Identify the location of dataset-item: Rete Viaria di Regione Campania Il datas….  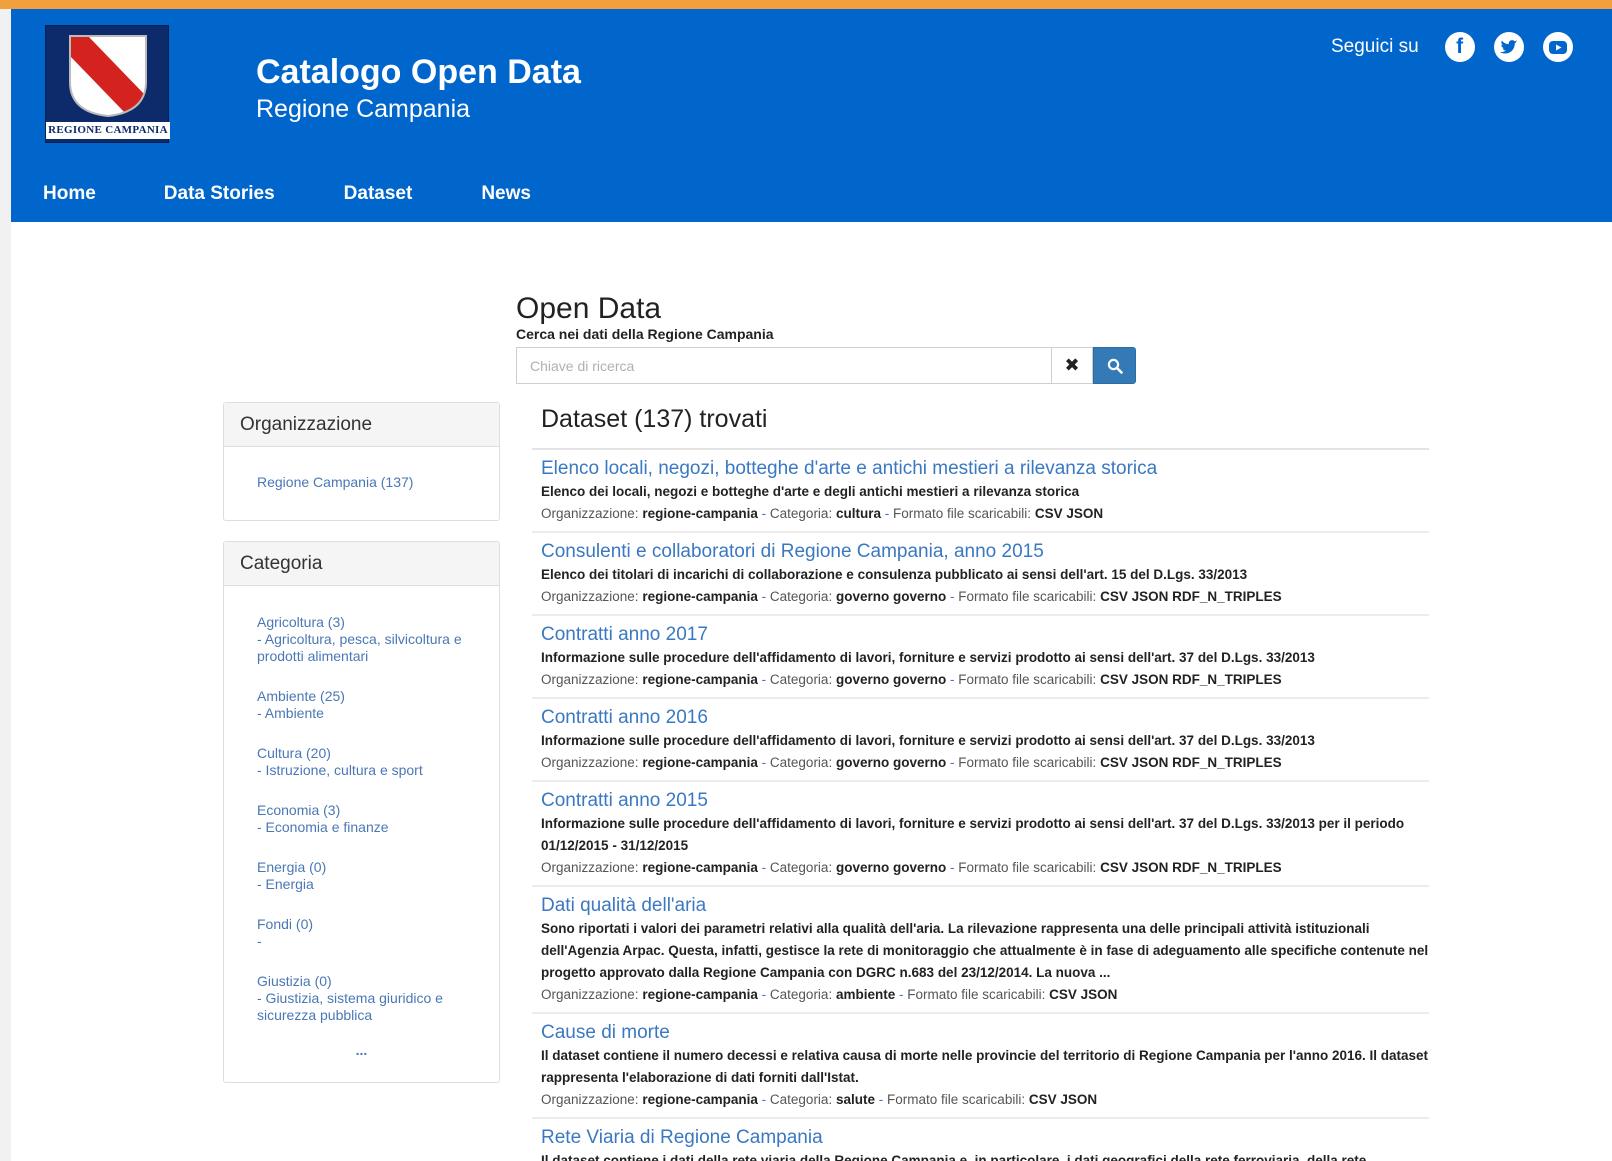
(980, 1140).